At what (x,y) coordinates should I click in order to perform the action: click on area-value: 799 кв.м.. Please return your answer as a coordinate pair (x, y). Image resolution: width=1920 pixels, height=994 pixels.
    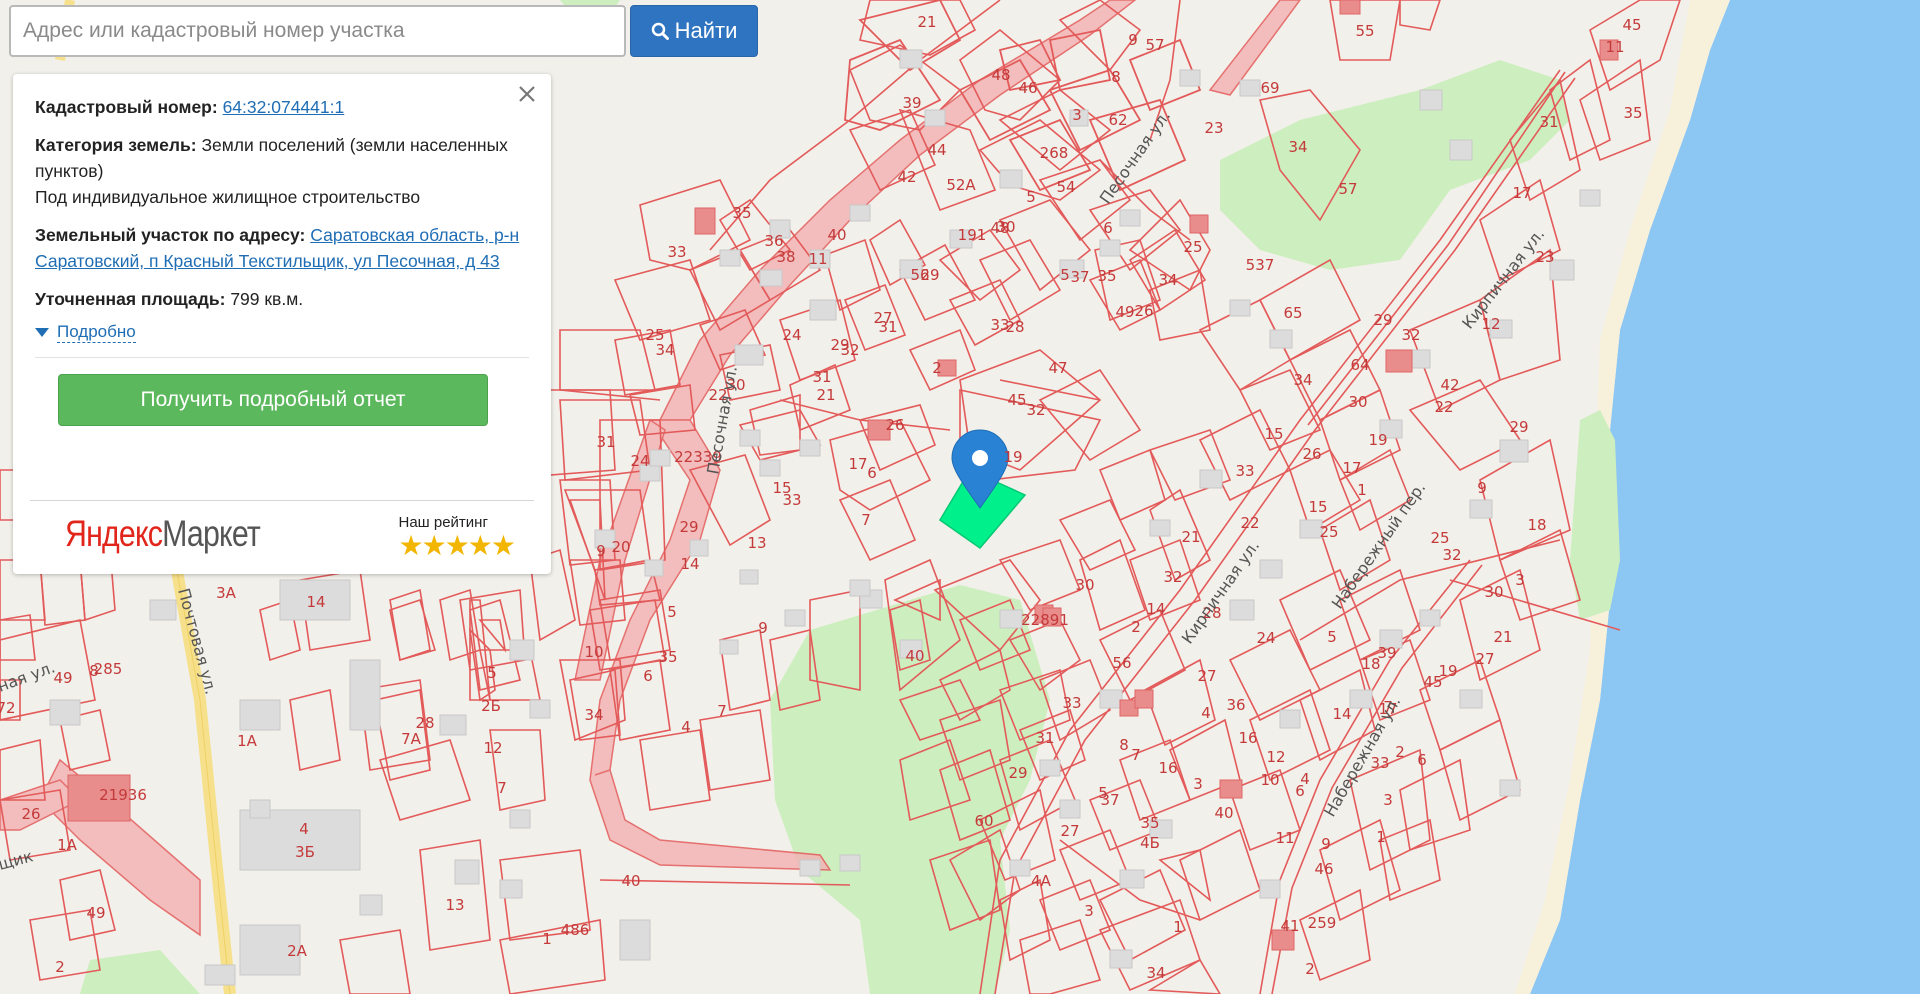
    Looking at the image, I should click on (267, 299).